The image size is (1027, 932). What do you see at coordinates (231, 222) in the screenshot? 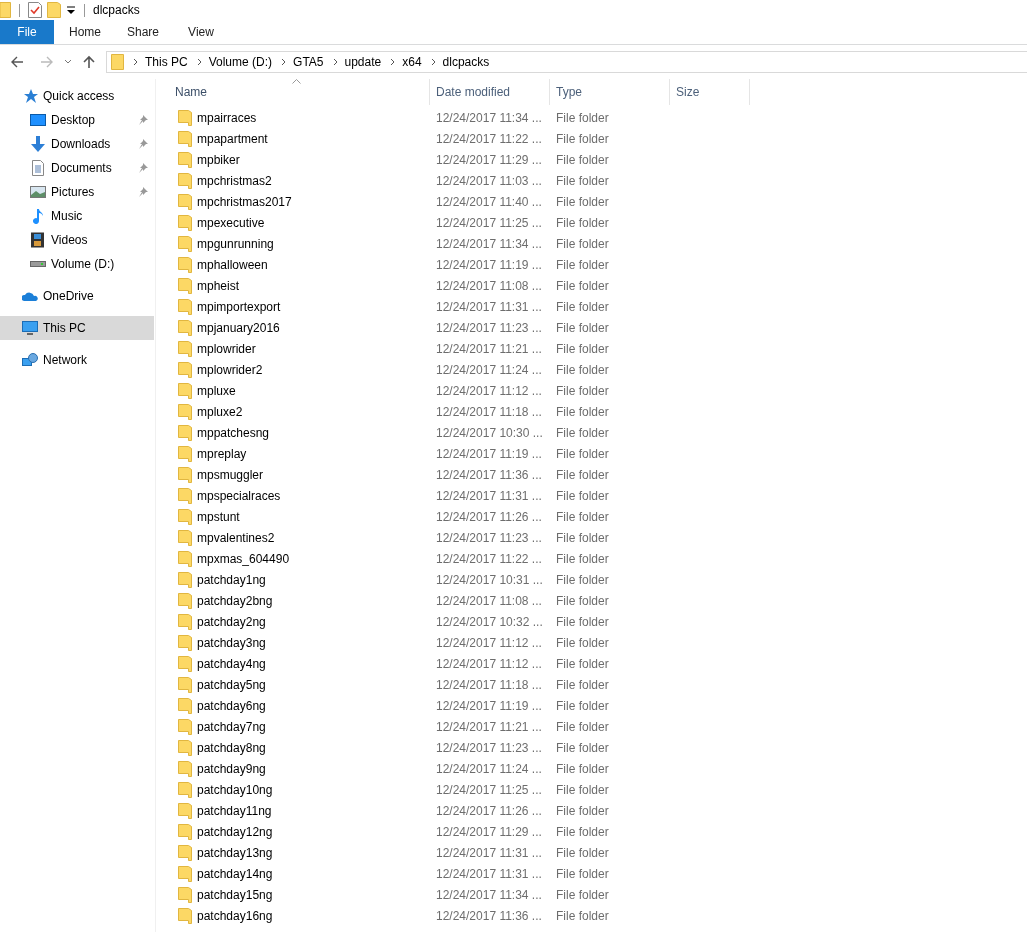
I see `file-name: mpexecutive` at bounding box center [231, 222].